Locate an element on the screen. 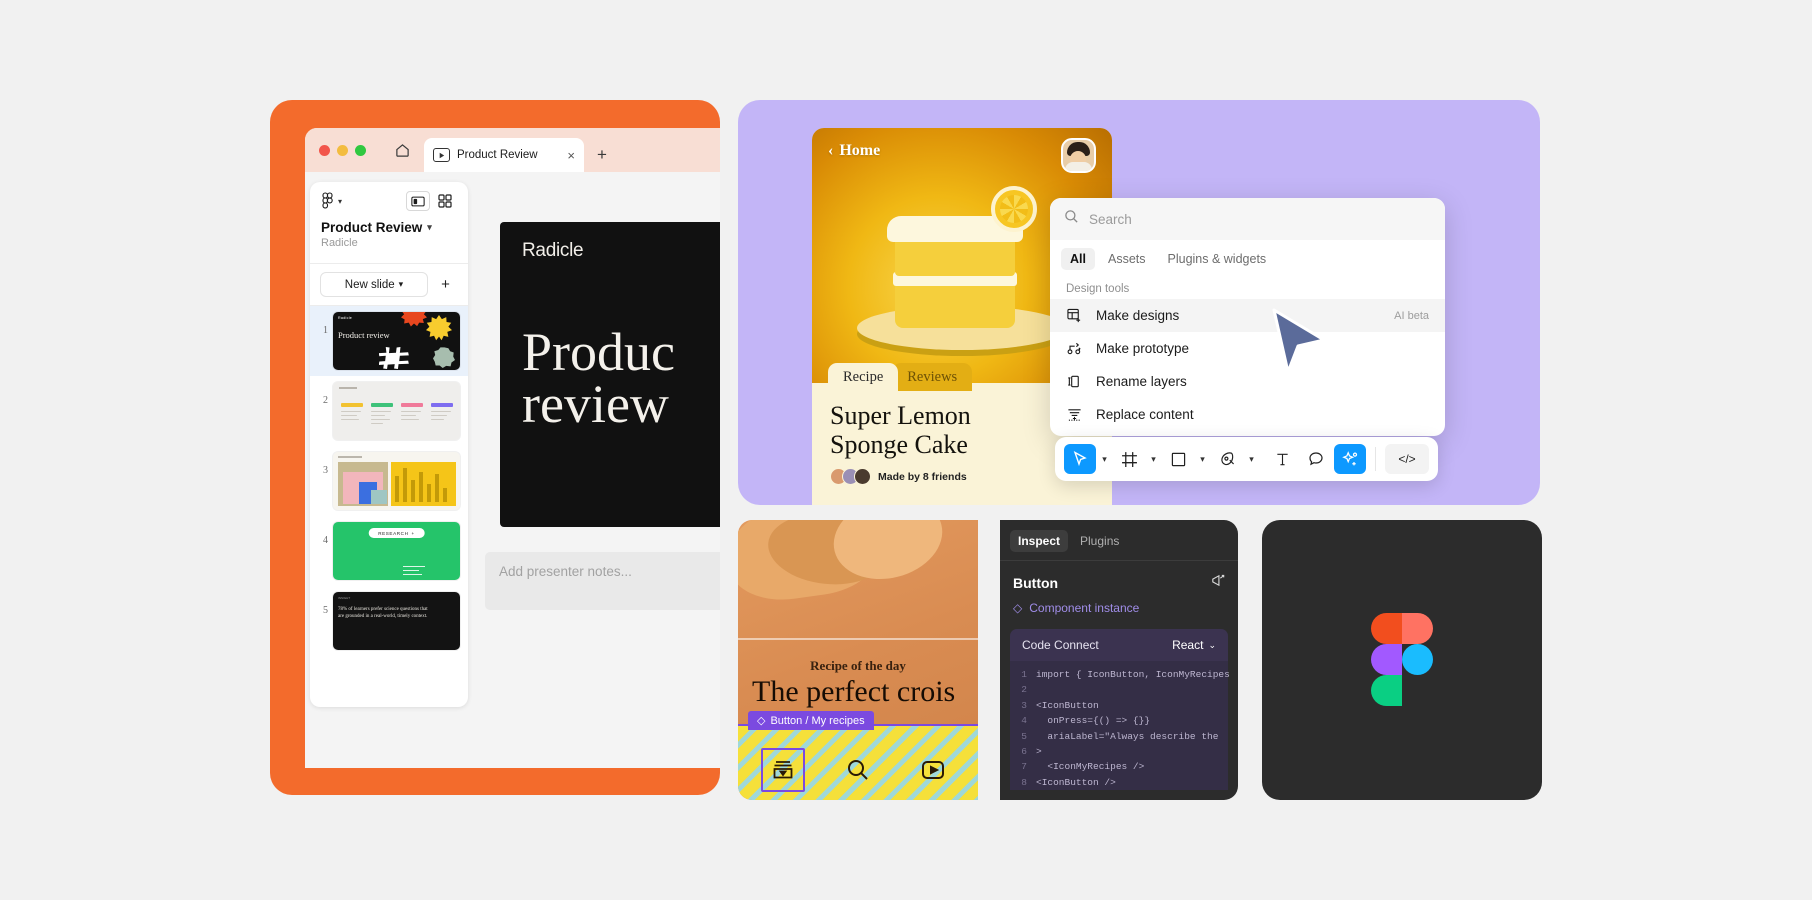 This screenshot has height=900, width=1812. single-view-icon is located at coordinates (418, 201).